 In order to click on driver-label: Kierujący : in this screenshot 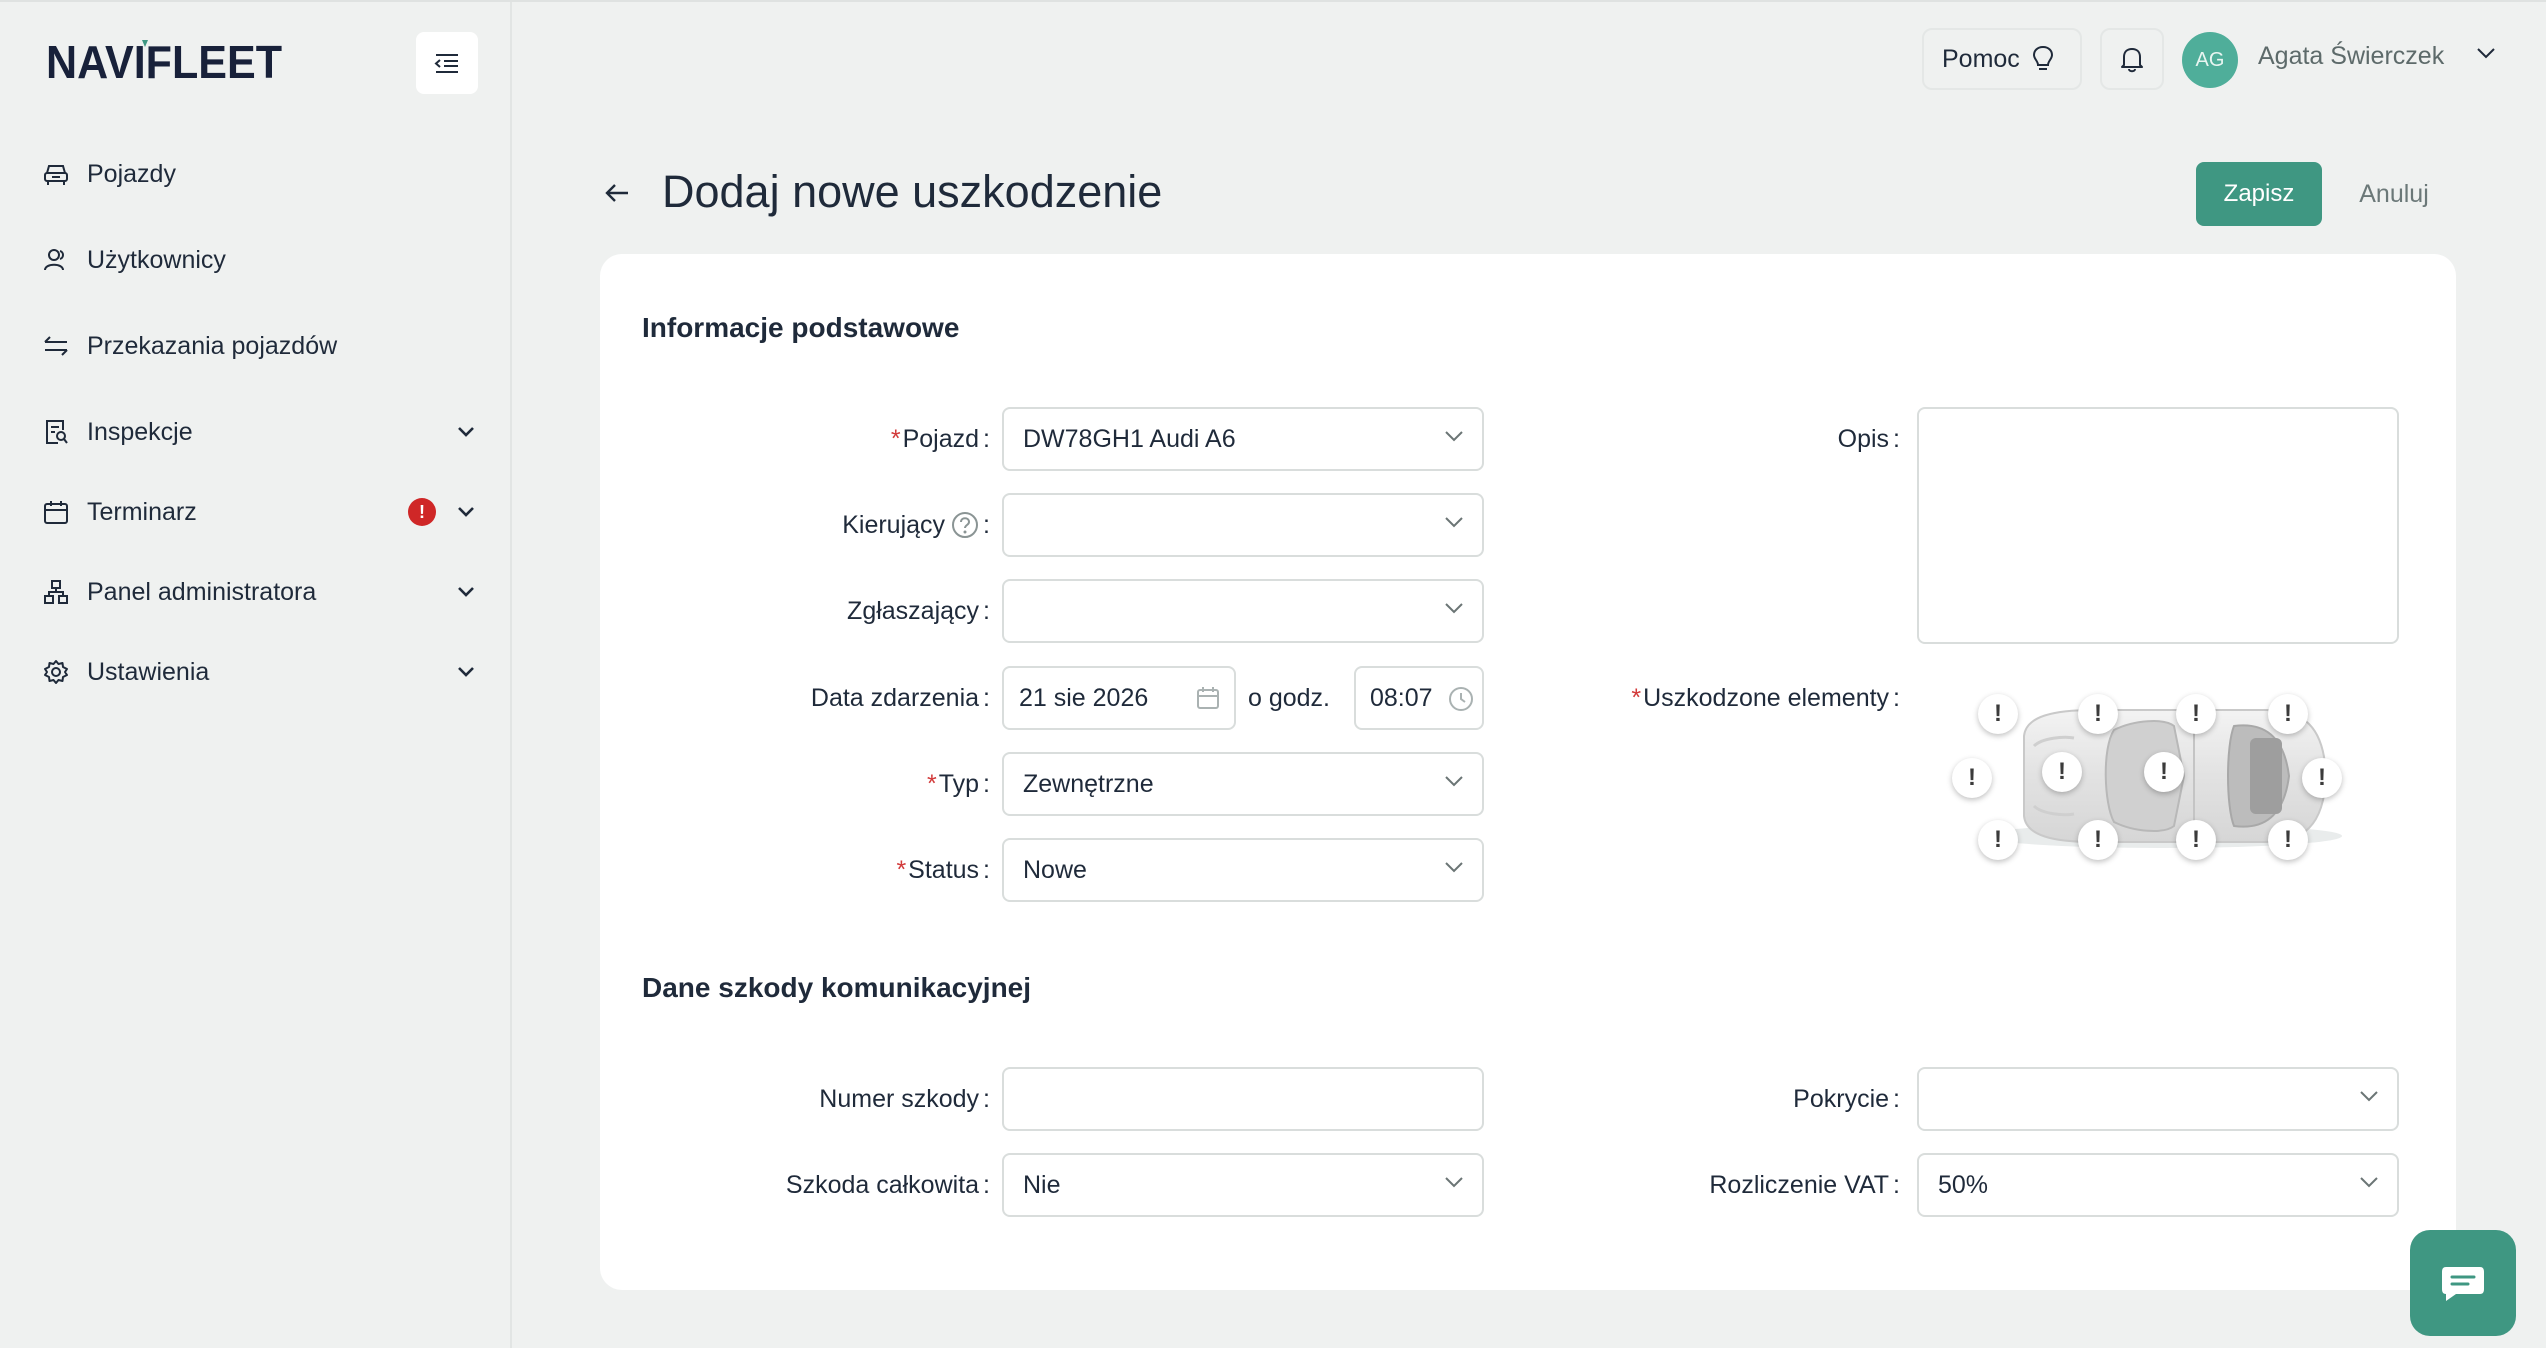, I will do `click(916, 524)`.